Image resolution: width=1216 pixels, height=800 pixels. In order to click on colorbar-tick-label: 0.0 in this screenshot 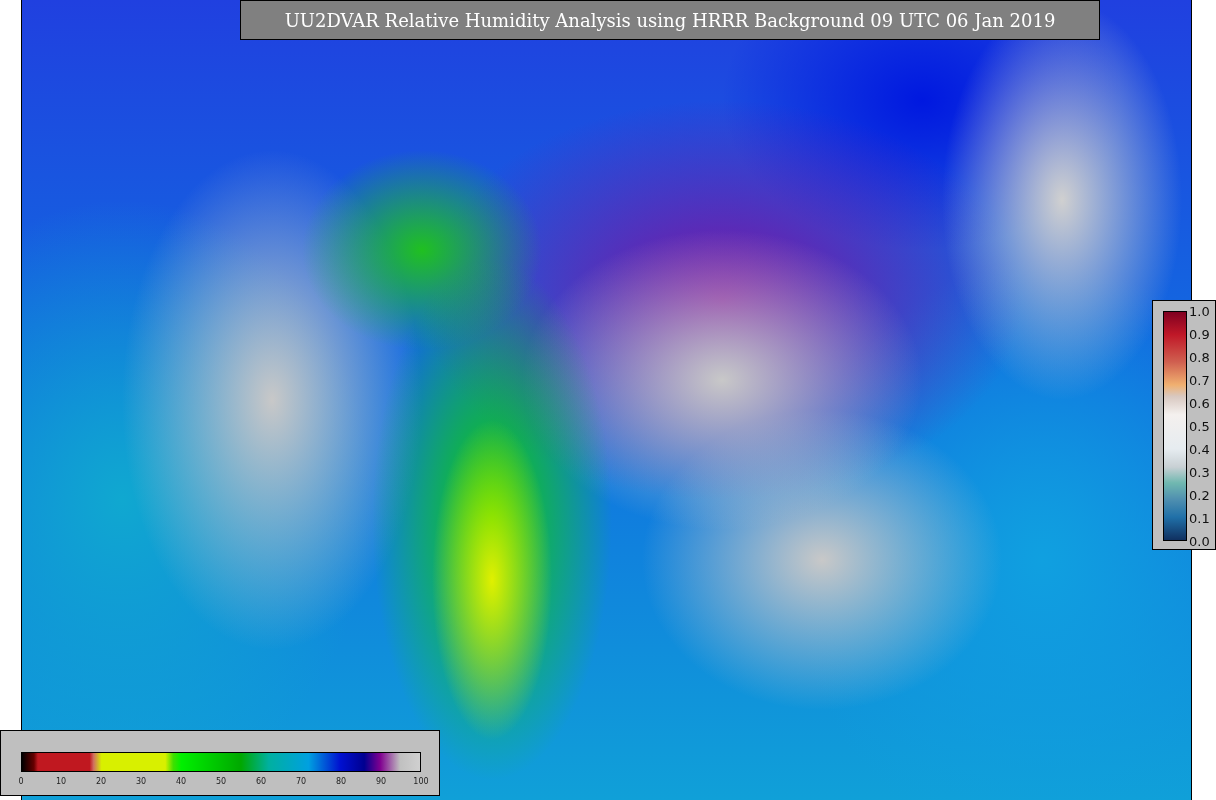, I will do `click(1199, 541)`.